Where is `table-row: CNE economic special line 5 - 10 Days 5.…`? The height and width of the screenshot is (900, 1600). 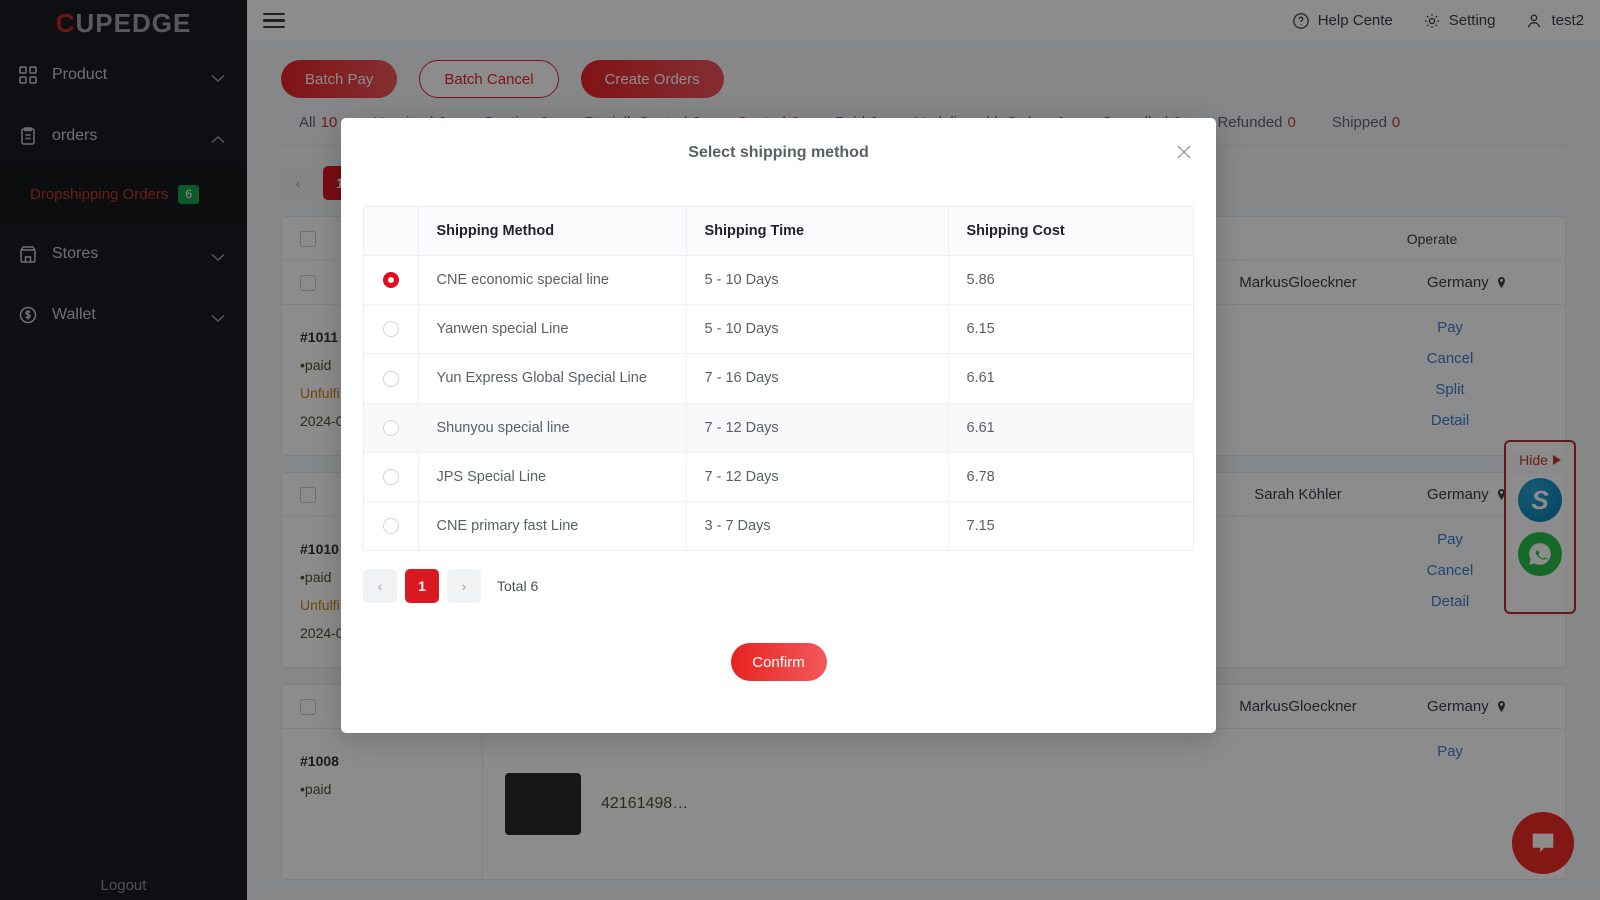 table-row: CNE economic special line 5 - 10 Days 5.… is located at coordinates (778, 280).